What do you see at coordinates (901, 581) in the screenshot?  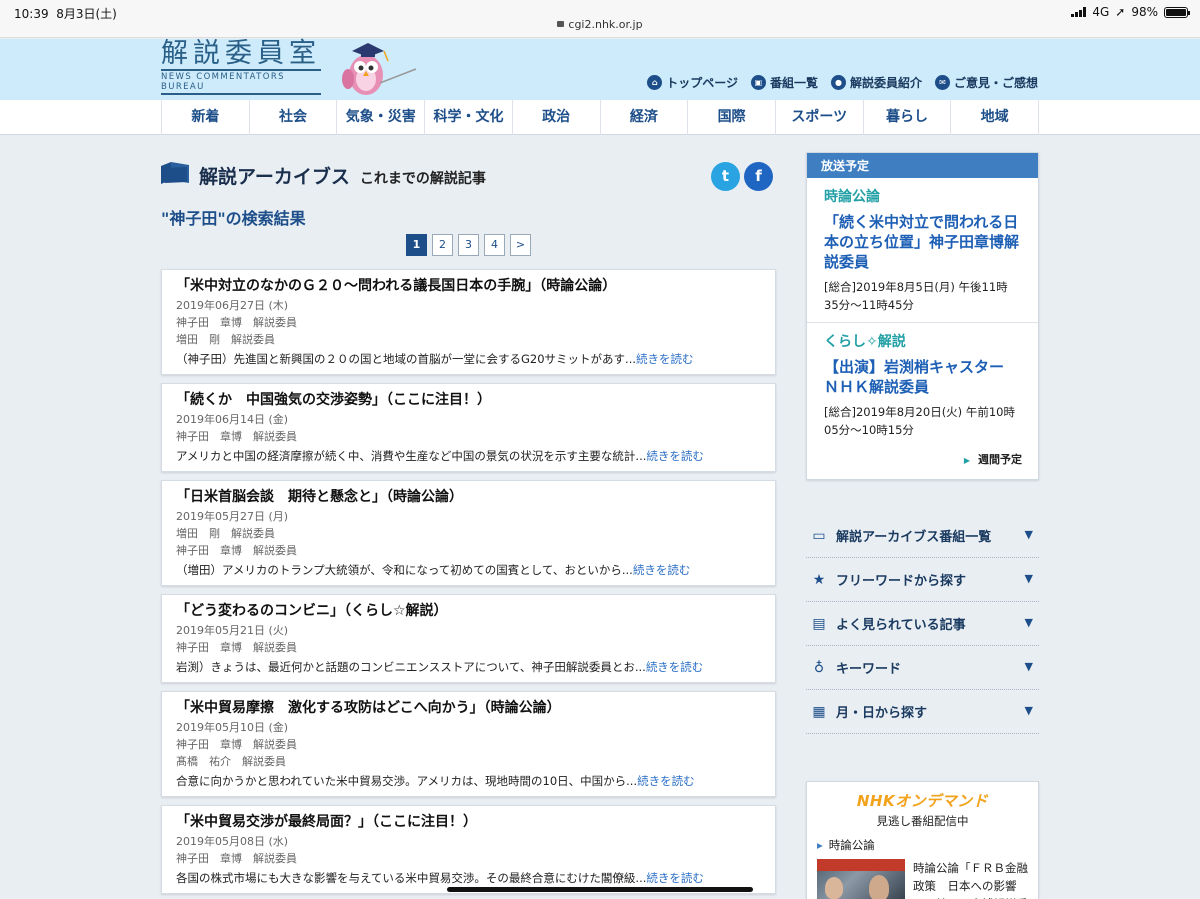 I see `sidebar-item-label: フリーワードから探す` at bounding box center [901, 581].